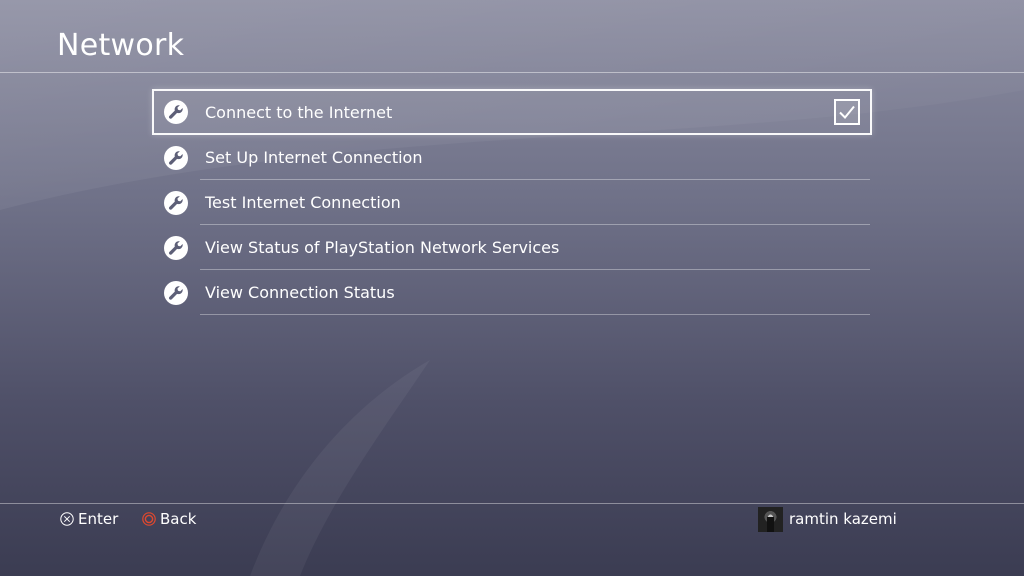  What do you see at coordinates (512, 157) in the screenshot?
I see `menu-item-set-up-internet-connection: Set Up Internet Connection` at bounding box center [512, 157].